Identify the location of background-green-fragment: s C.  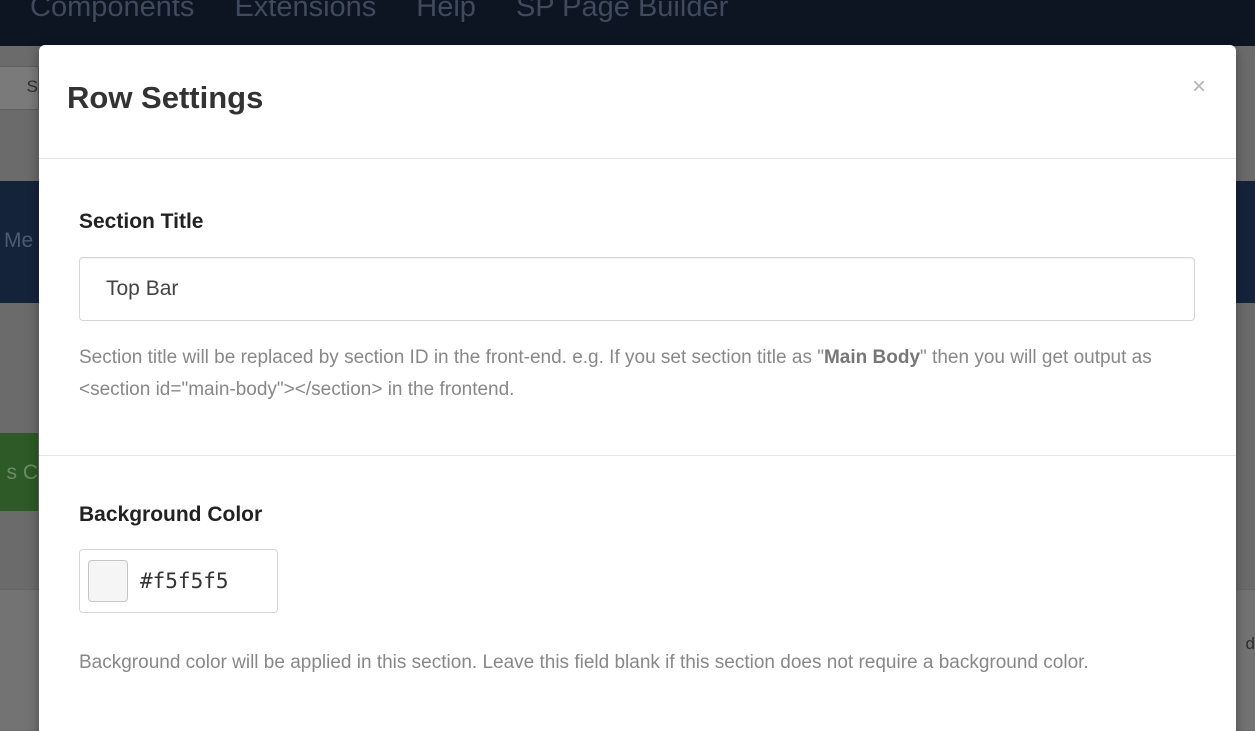
(22, 472).